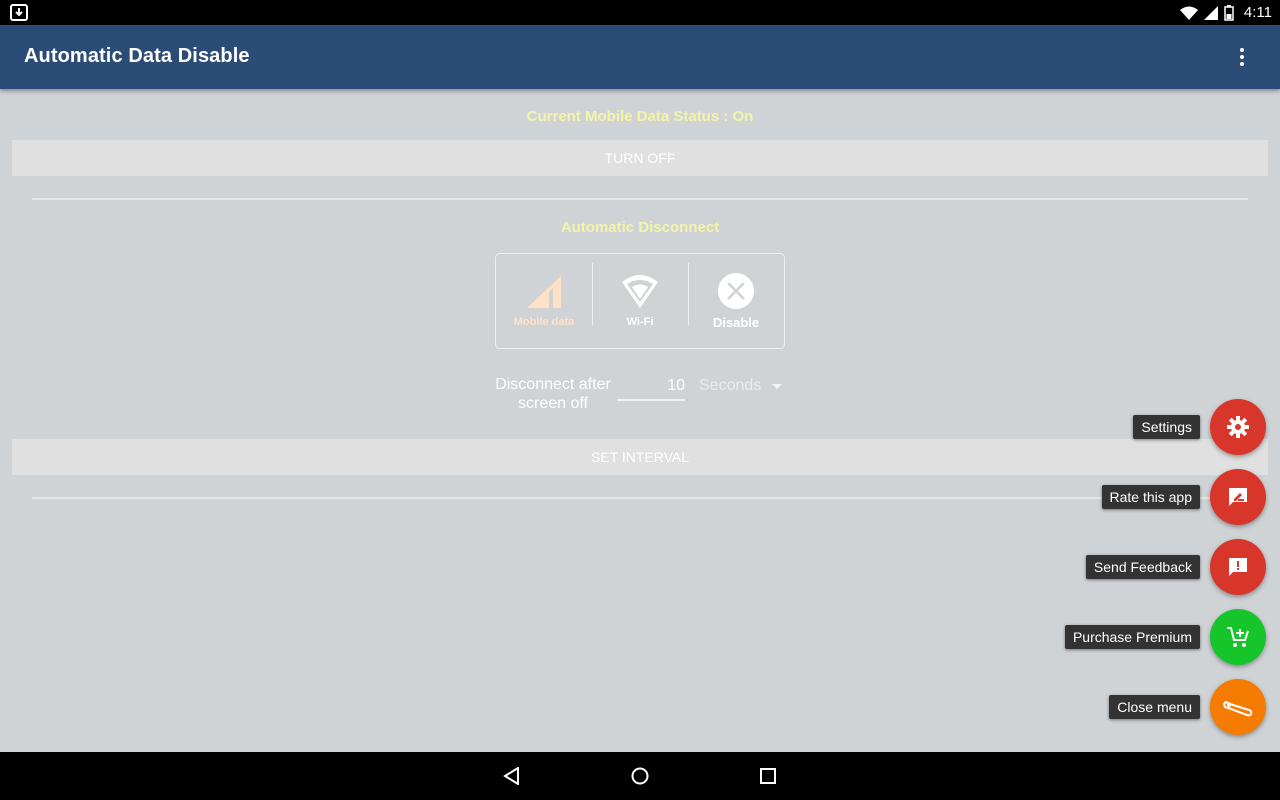 The image size is (1280, 800). Describe the element at coordinates (553, 394) in the screenshot. I see `interval-label: Disconnect after screen off` at that location.